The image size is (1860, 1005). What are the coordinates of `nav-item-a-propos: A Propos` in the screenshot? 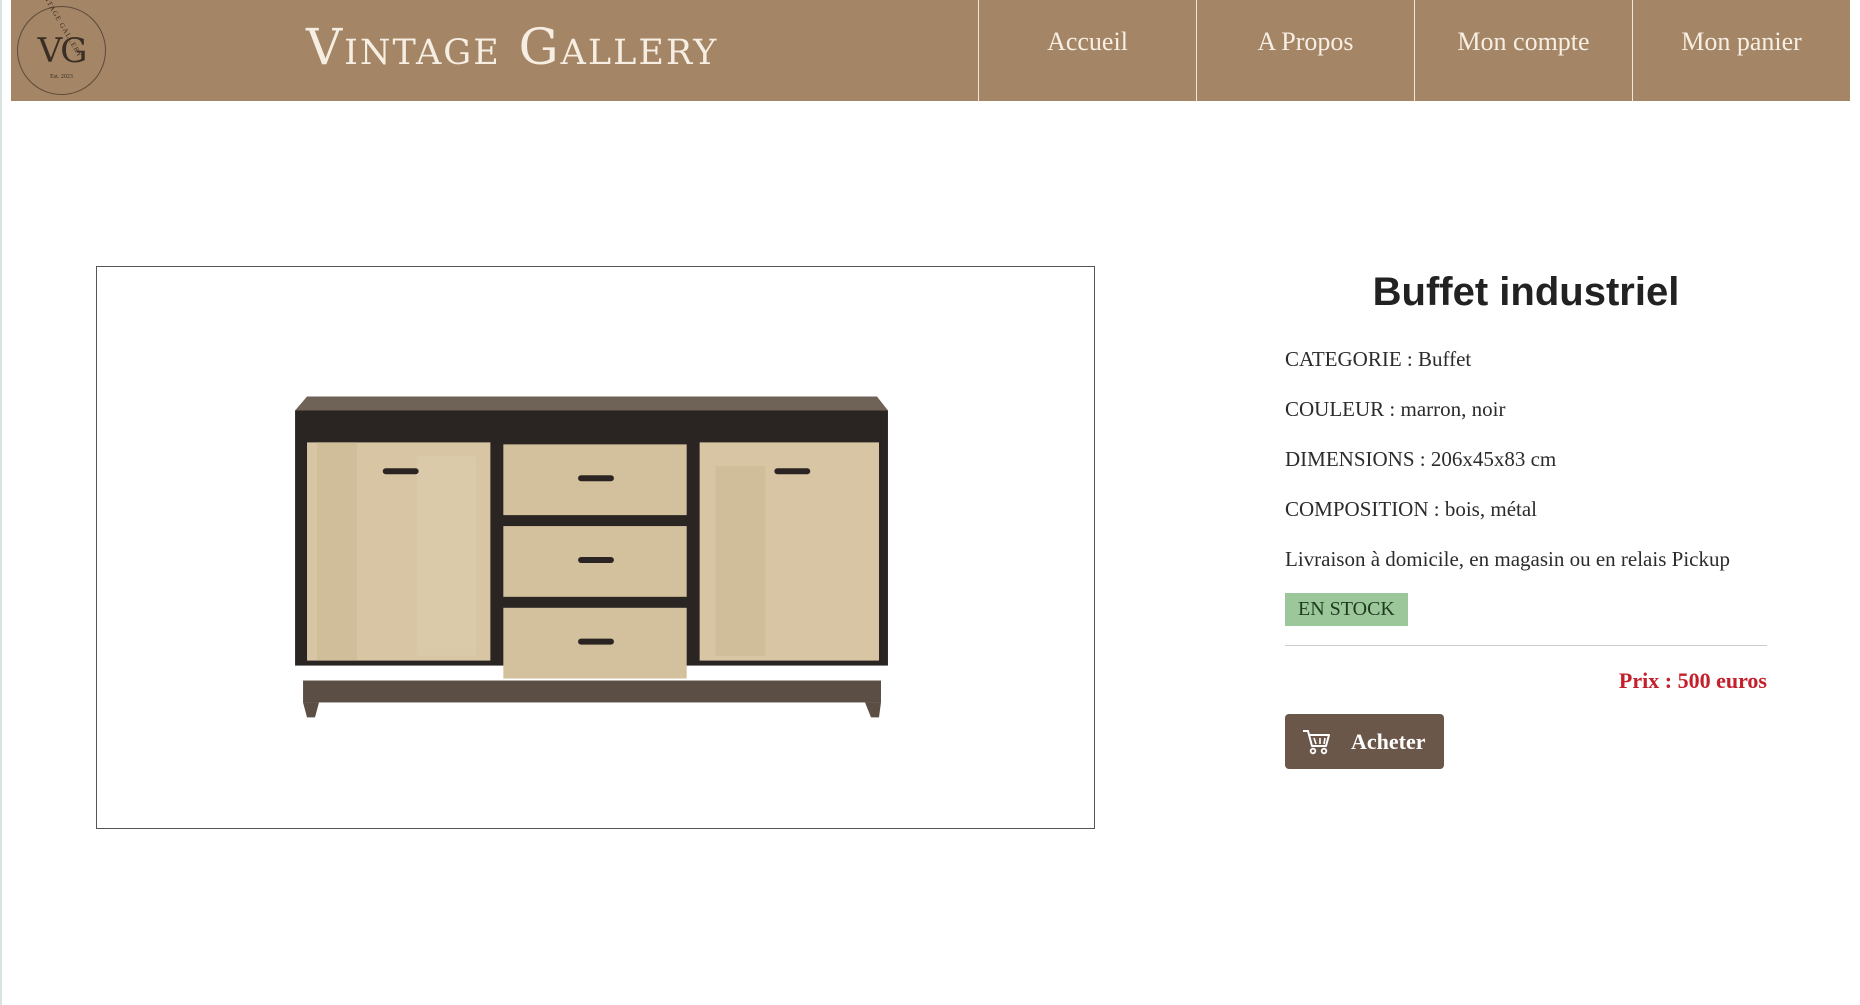 It's located at (1305, 50).